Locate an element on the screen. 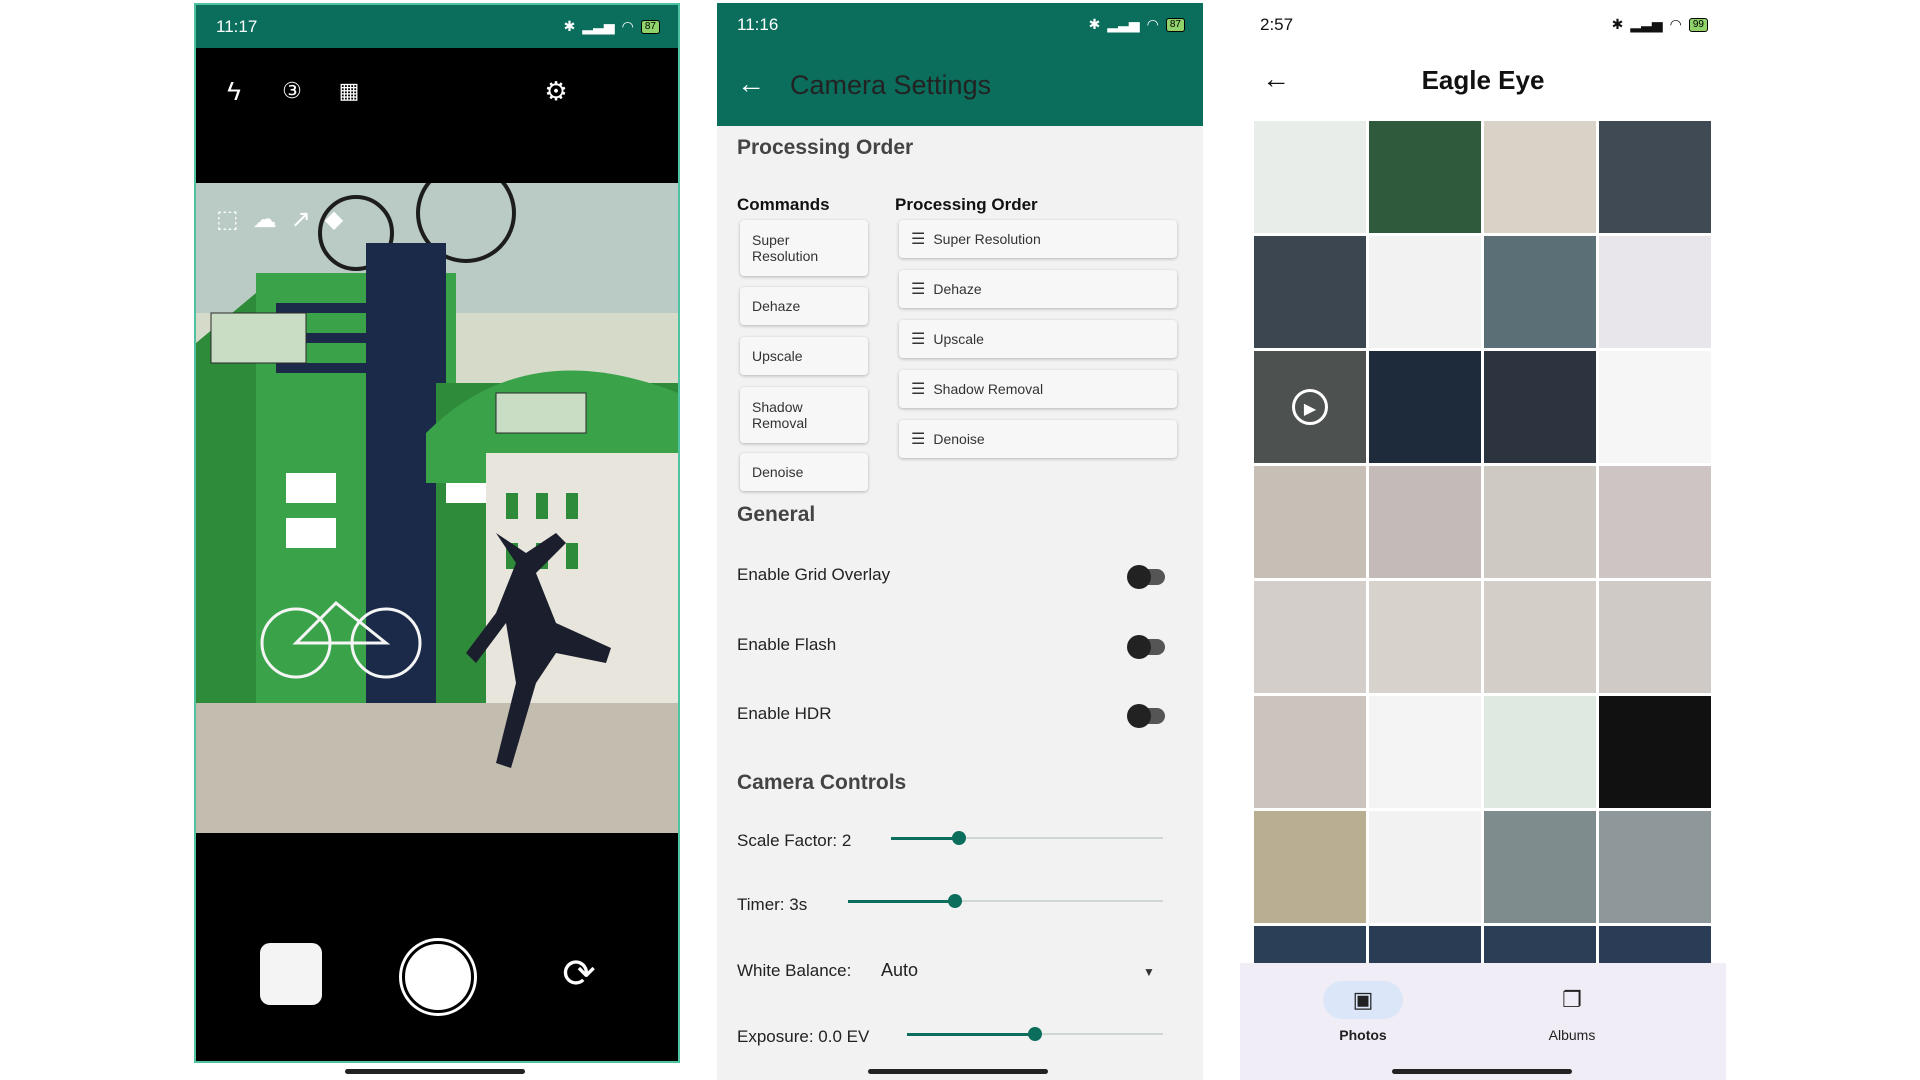  order-item: ☰ Upscale is located at coordinates (1038, 339).